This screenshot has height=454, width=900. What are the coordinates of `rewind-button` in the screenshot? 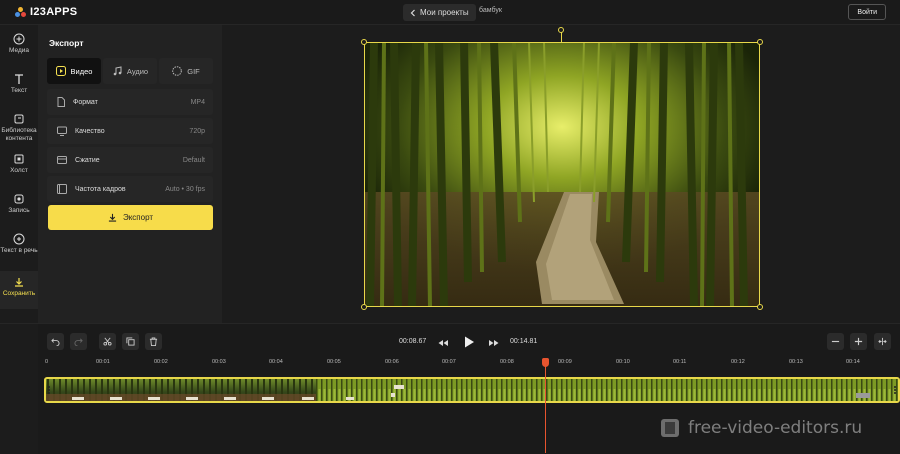 It's located at (443, 342).